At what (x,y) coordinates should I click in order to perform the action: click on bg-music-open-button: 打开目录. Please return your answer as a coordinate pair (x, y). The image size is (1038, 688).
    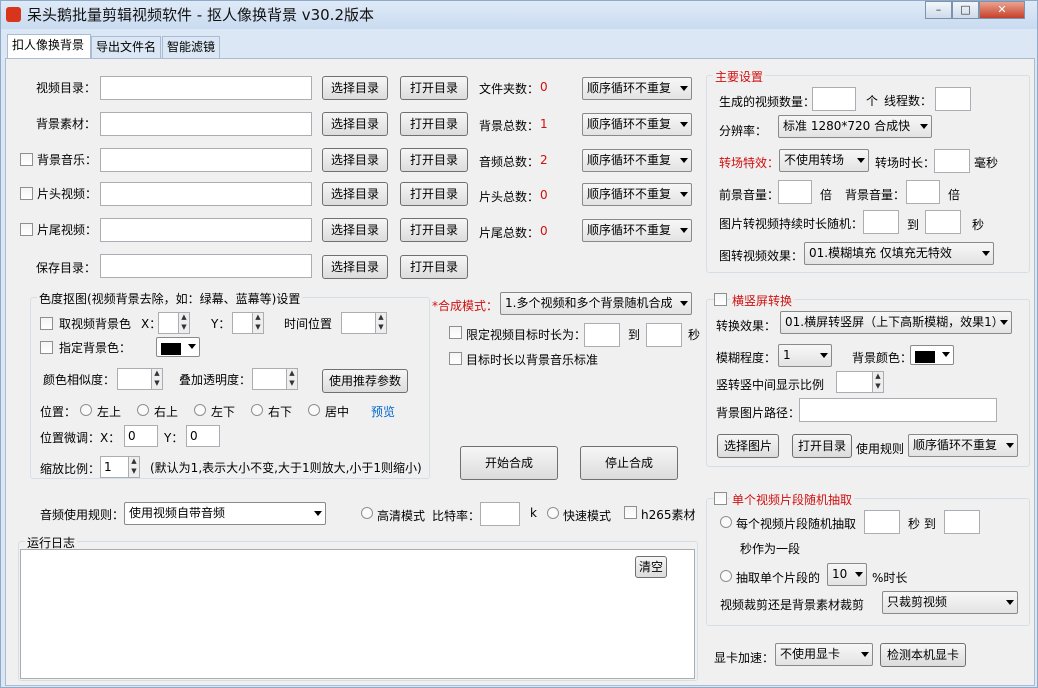
    Looking at the image, I should click on (434, 160).